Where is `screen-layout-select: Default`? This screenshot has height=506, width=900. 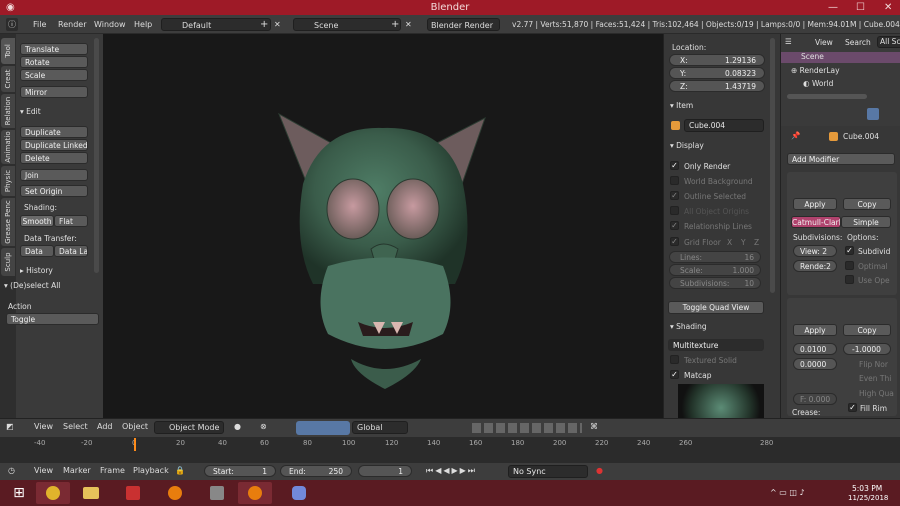
screen-layout-select: Default is located at coordinates (216, 24).